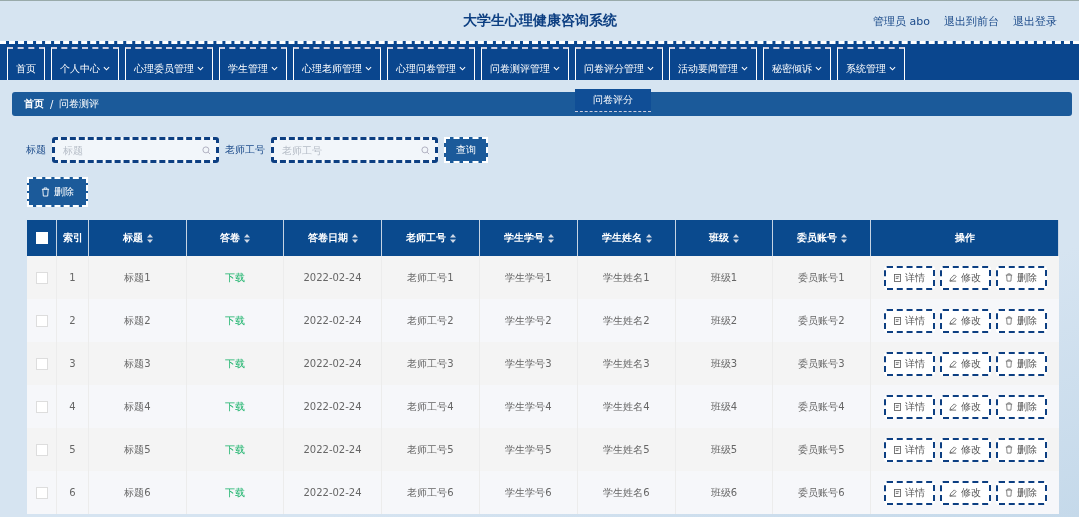  What do you see at coordinates (72, 320) in the screenshot?
I see `table-cell: 2` at bounding box center [72, 320].